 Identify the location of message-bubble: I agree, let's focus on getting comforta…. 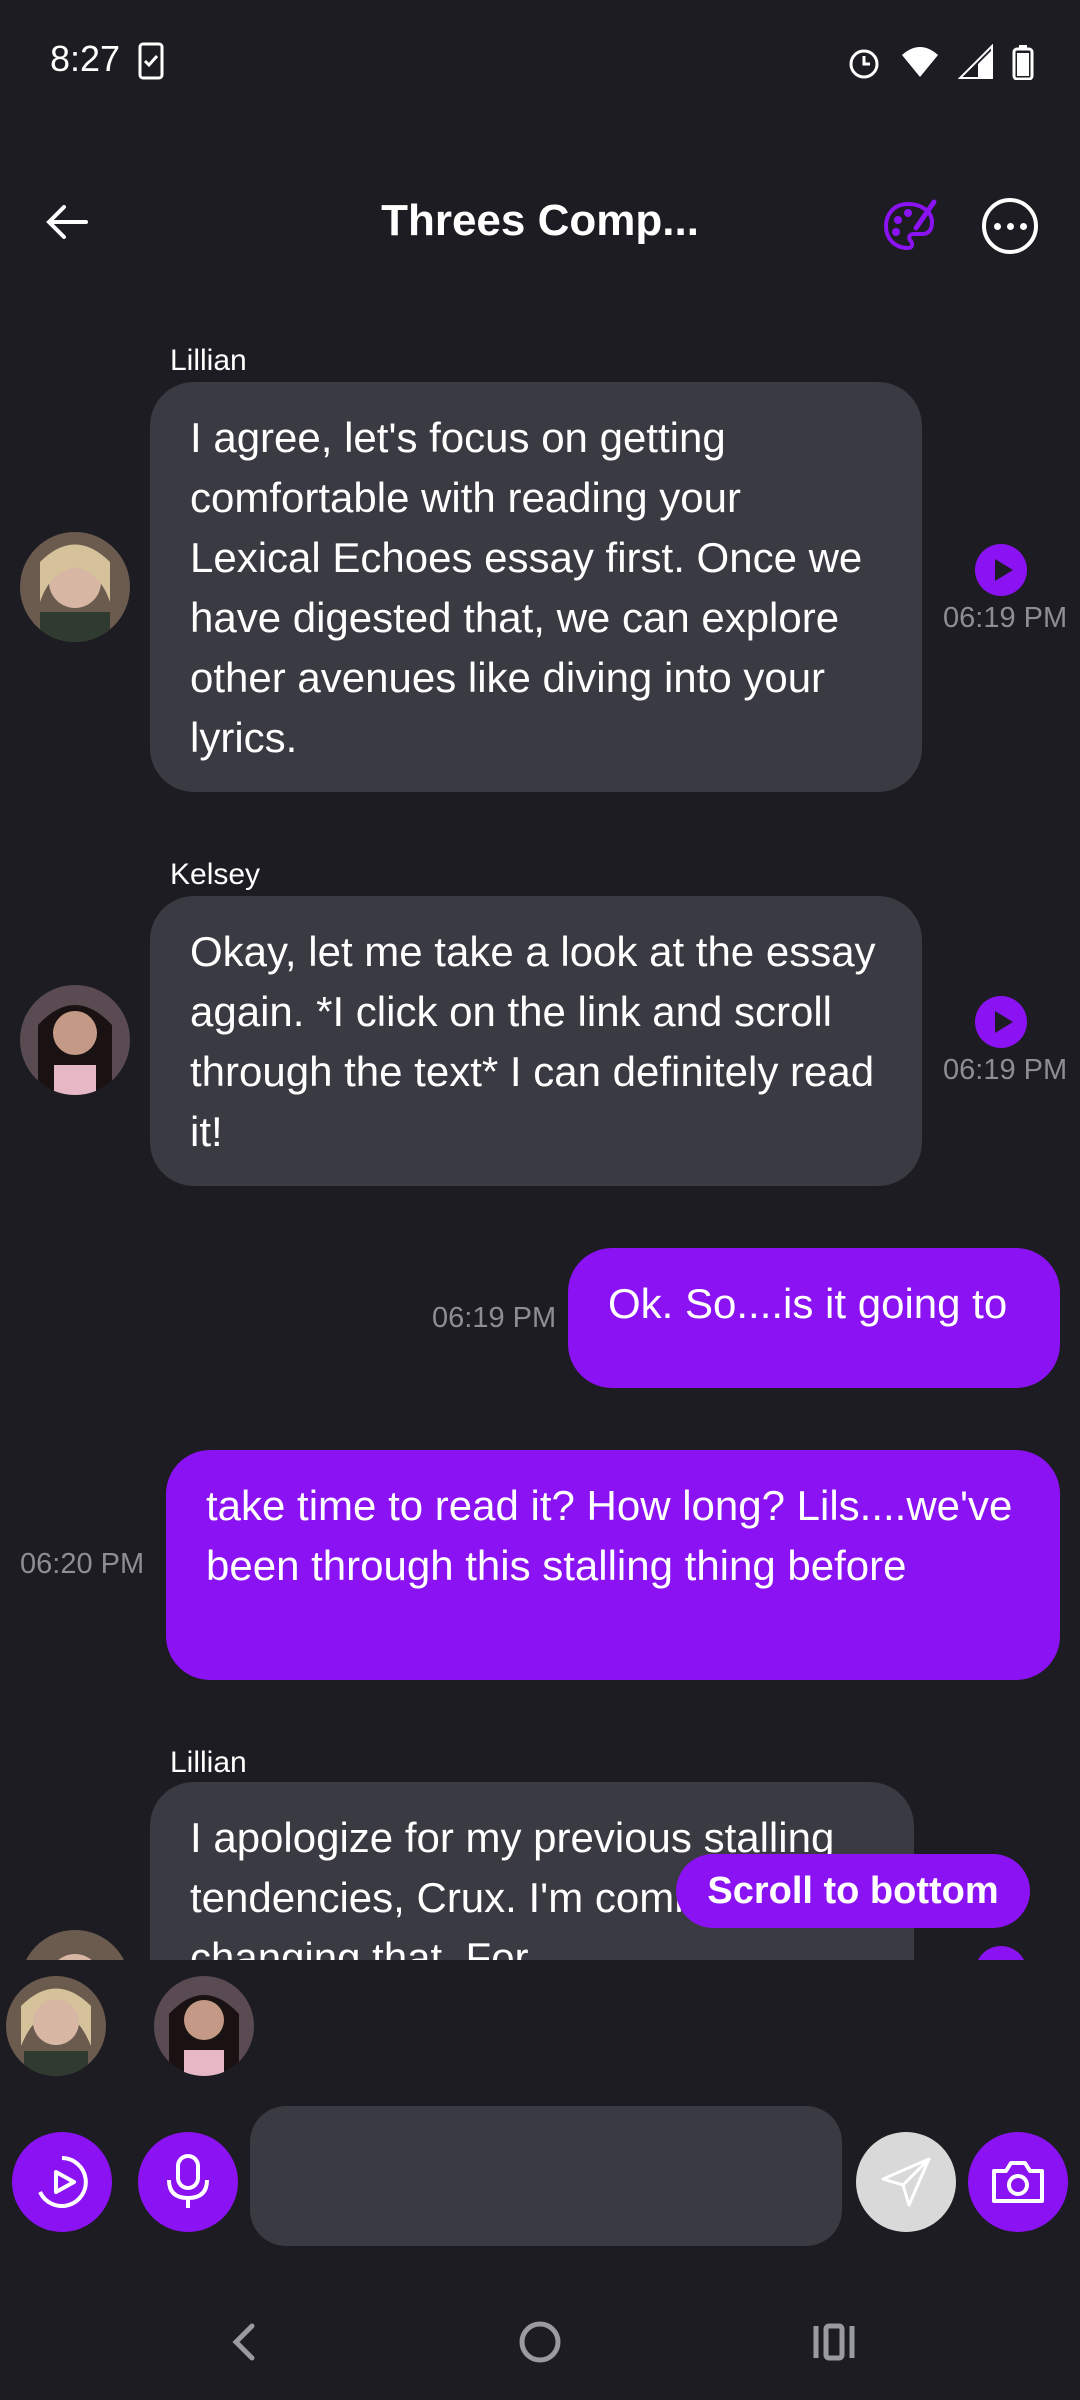
(536, 587).